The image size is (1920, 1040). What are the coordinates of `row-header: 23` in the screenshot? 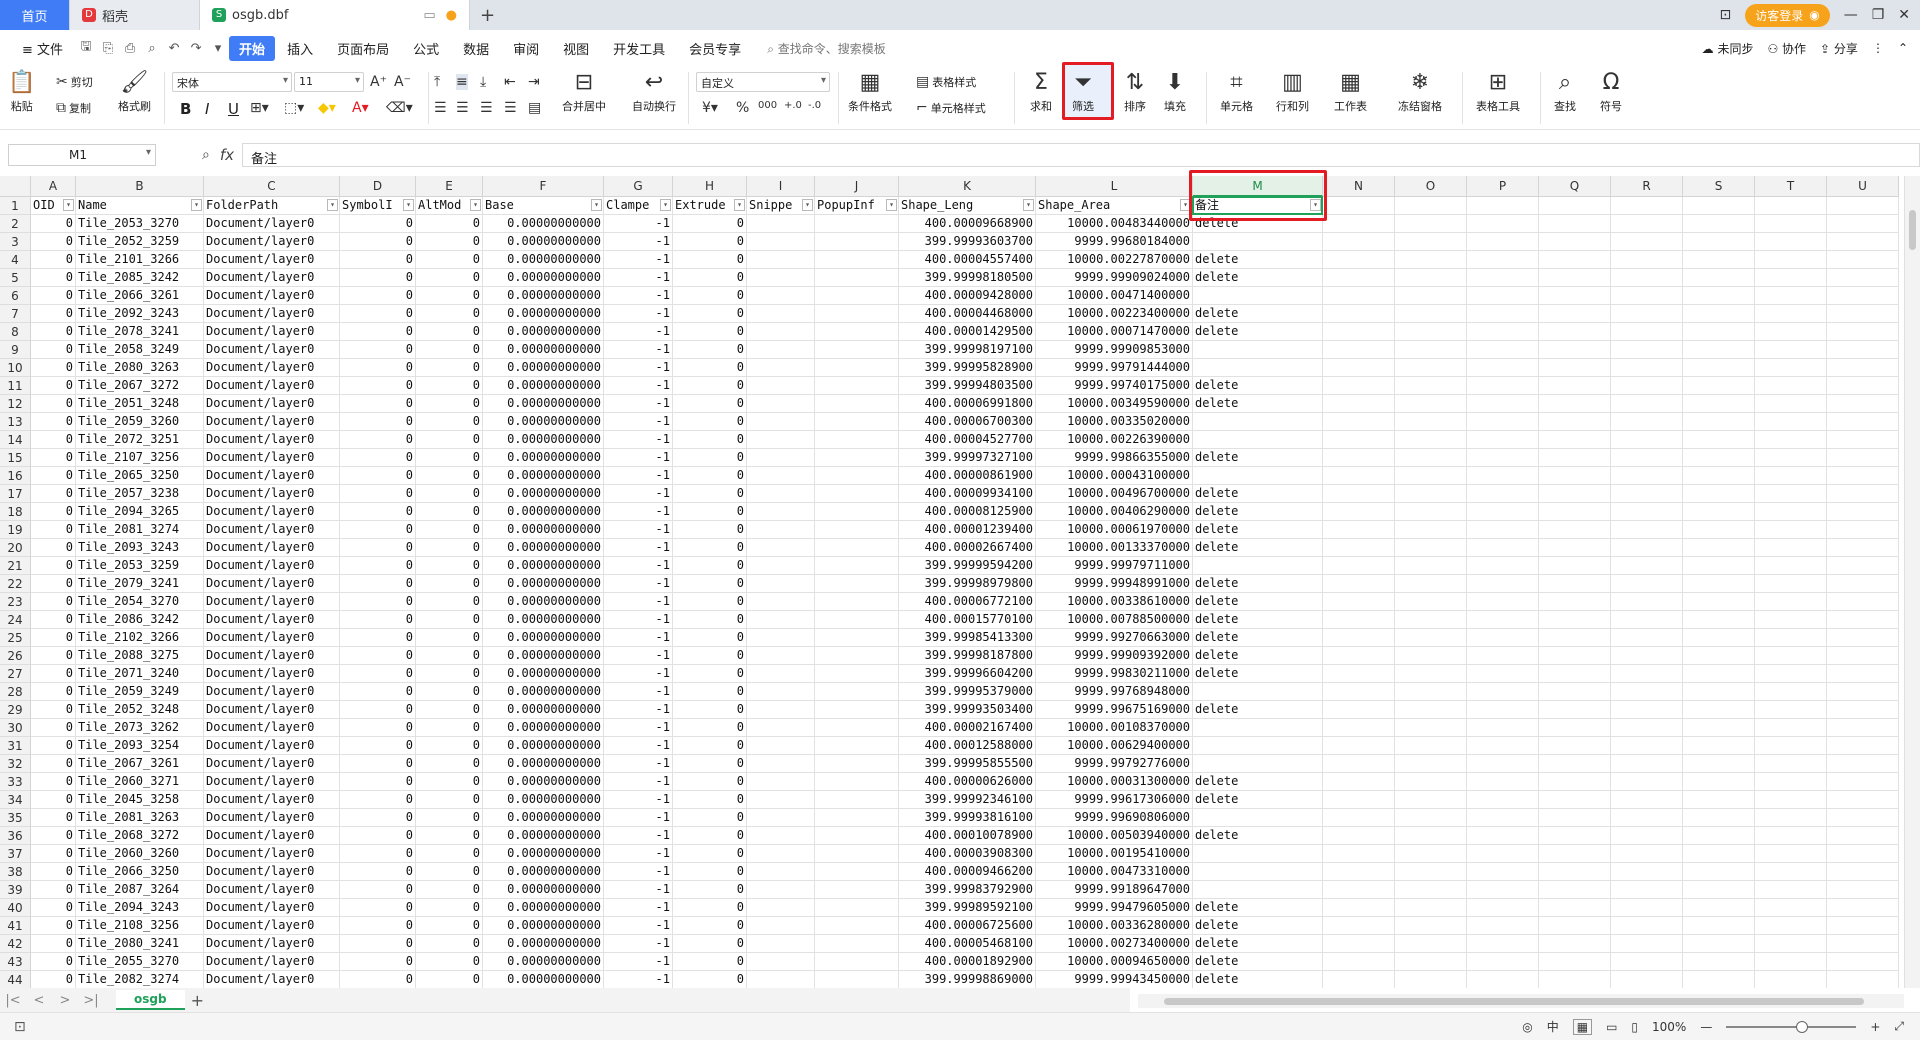 It's located at (15, 602).